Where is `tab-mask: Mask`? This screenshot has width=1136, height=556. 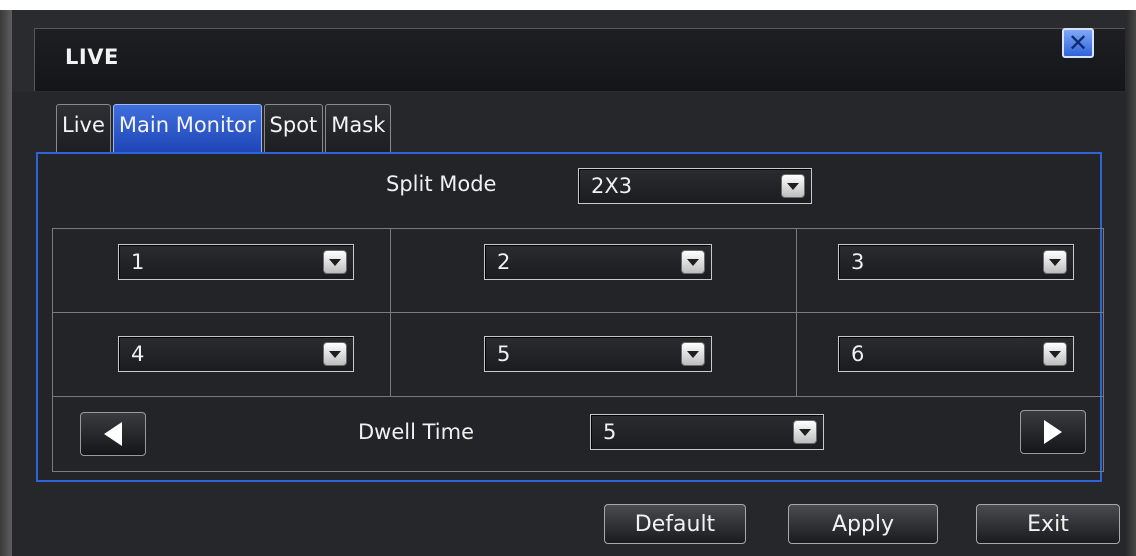
tab-mask: Mask is located at coordinates (358, 128).